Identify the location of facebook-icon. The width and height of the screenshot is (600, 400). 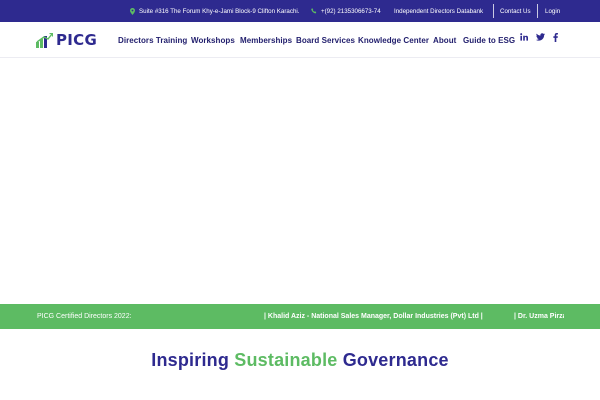
(555, 37).